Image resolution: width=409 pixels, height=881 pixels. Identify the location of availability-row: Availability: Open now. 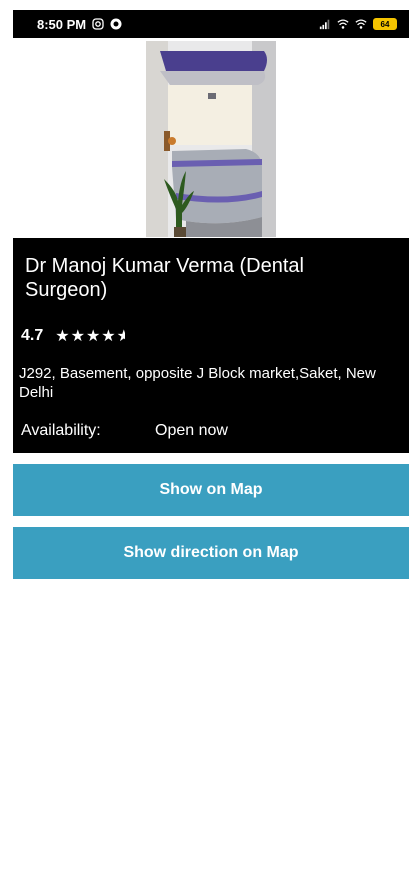
(124, 431).